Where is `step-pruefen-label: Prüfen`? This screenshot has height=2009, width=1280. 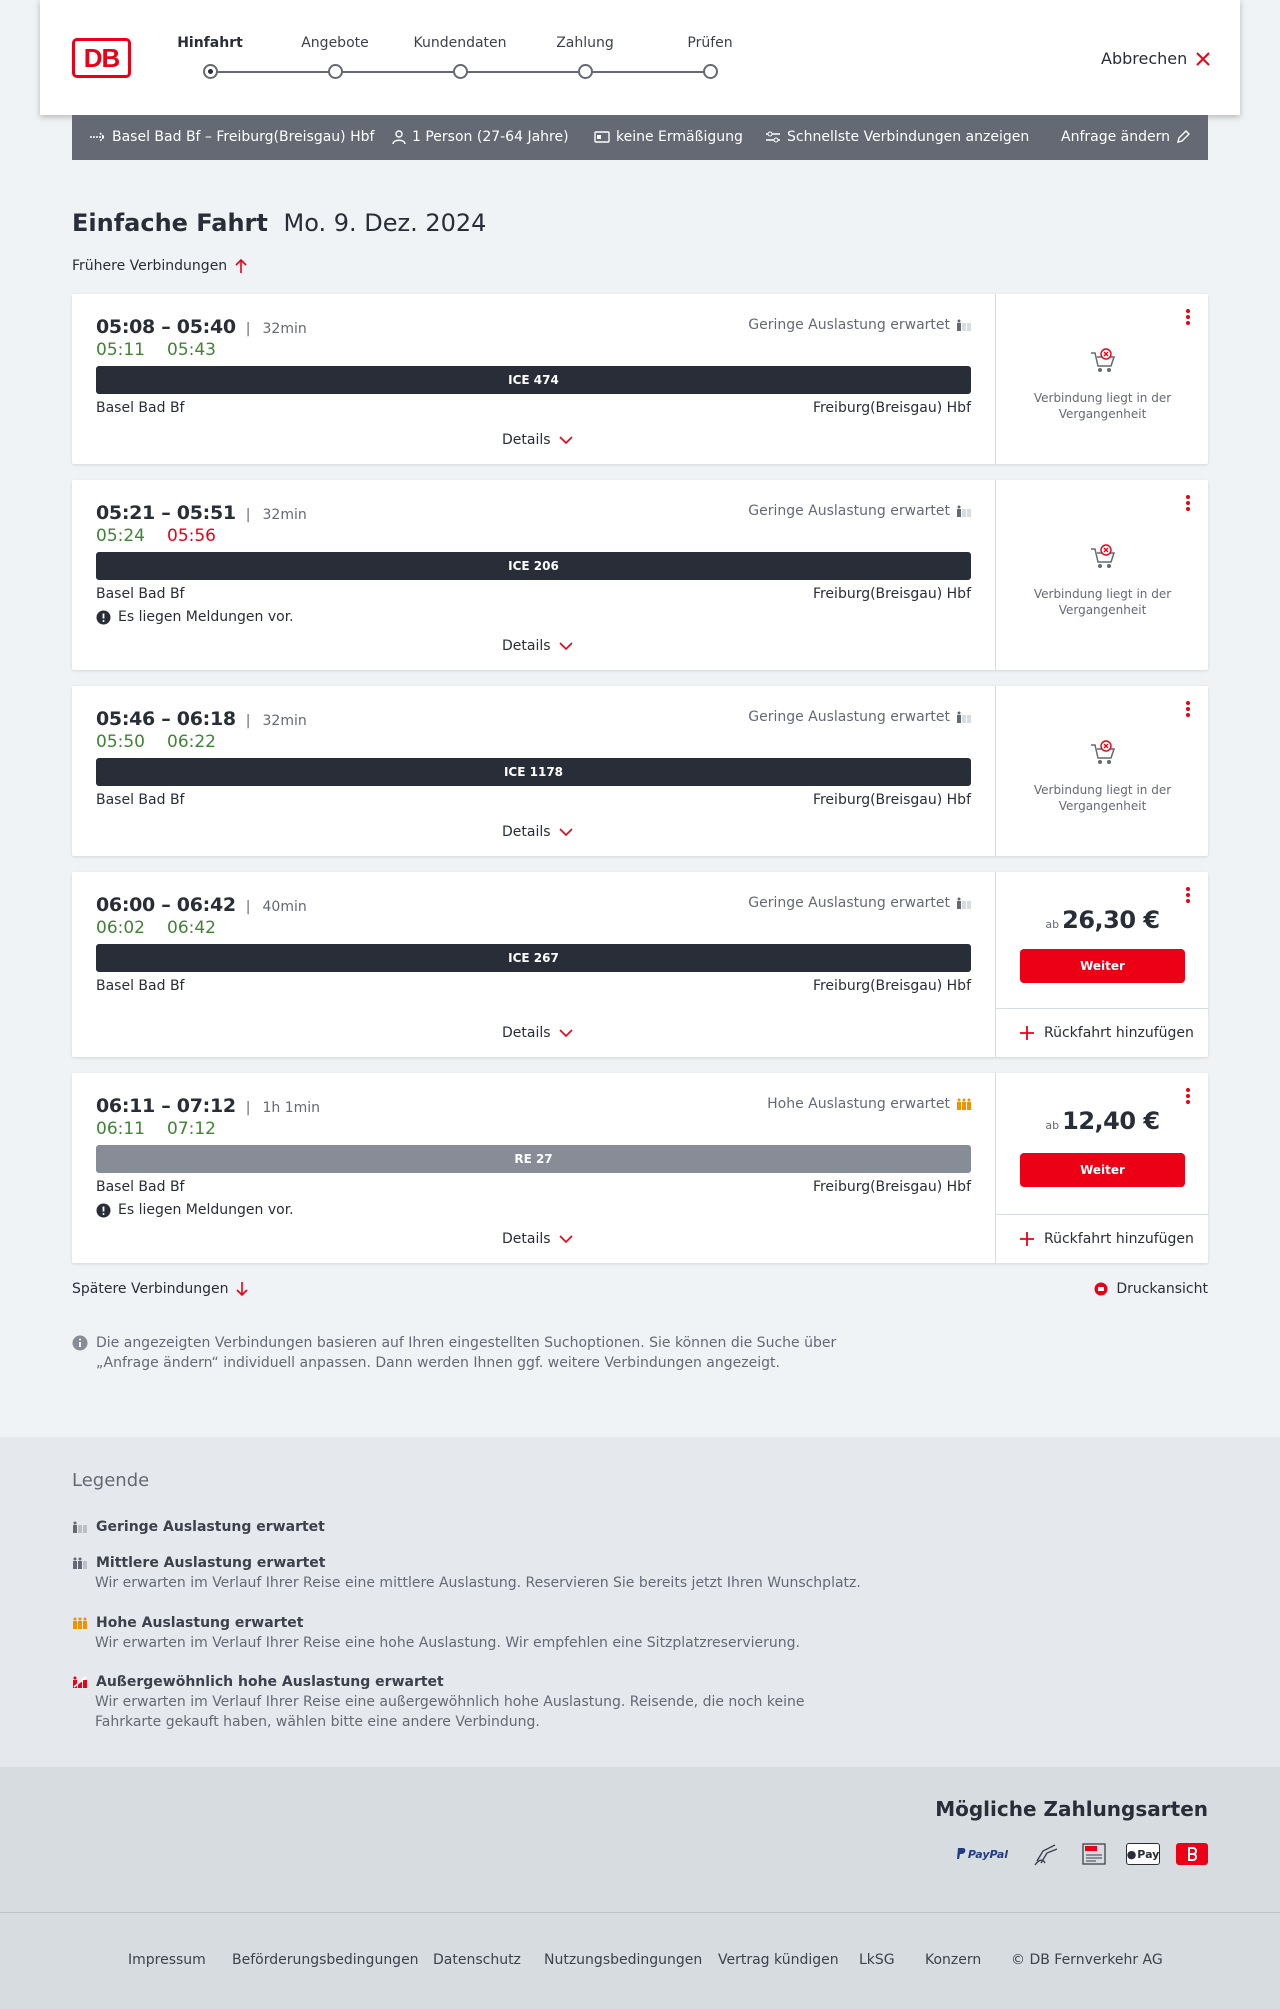 step-pruefen-label: Prüfen is located at coordinates (710, 43).